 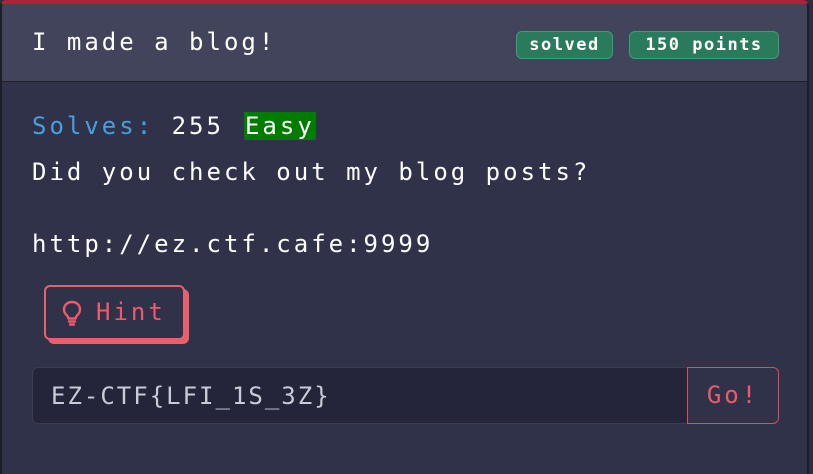 I want to click on points-badge: 150 points, so click(x=704, y=45).